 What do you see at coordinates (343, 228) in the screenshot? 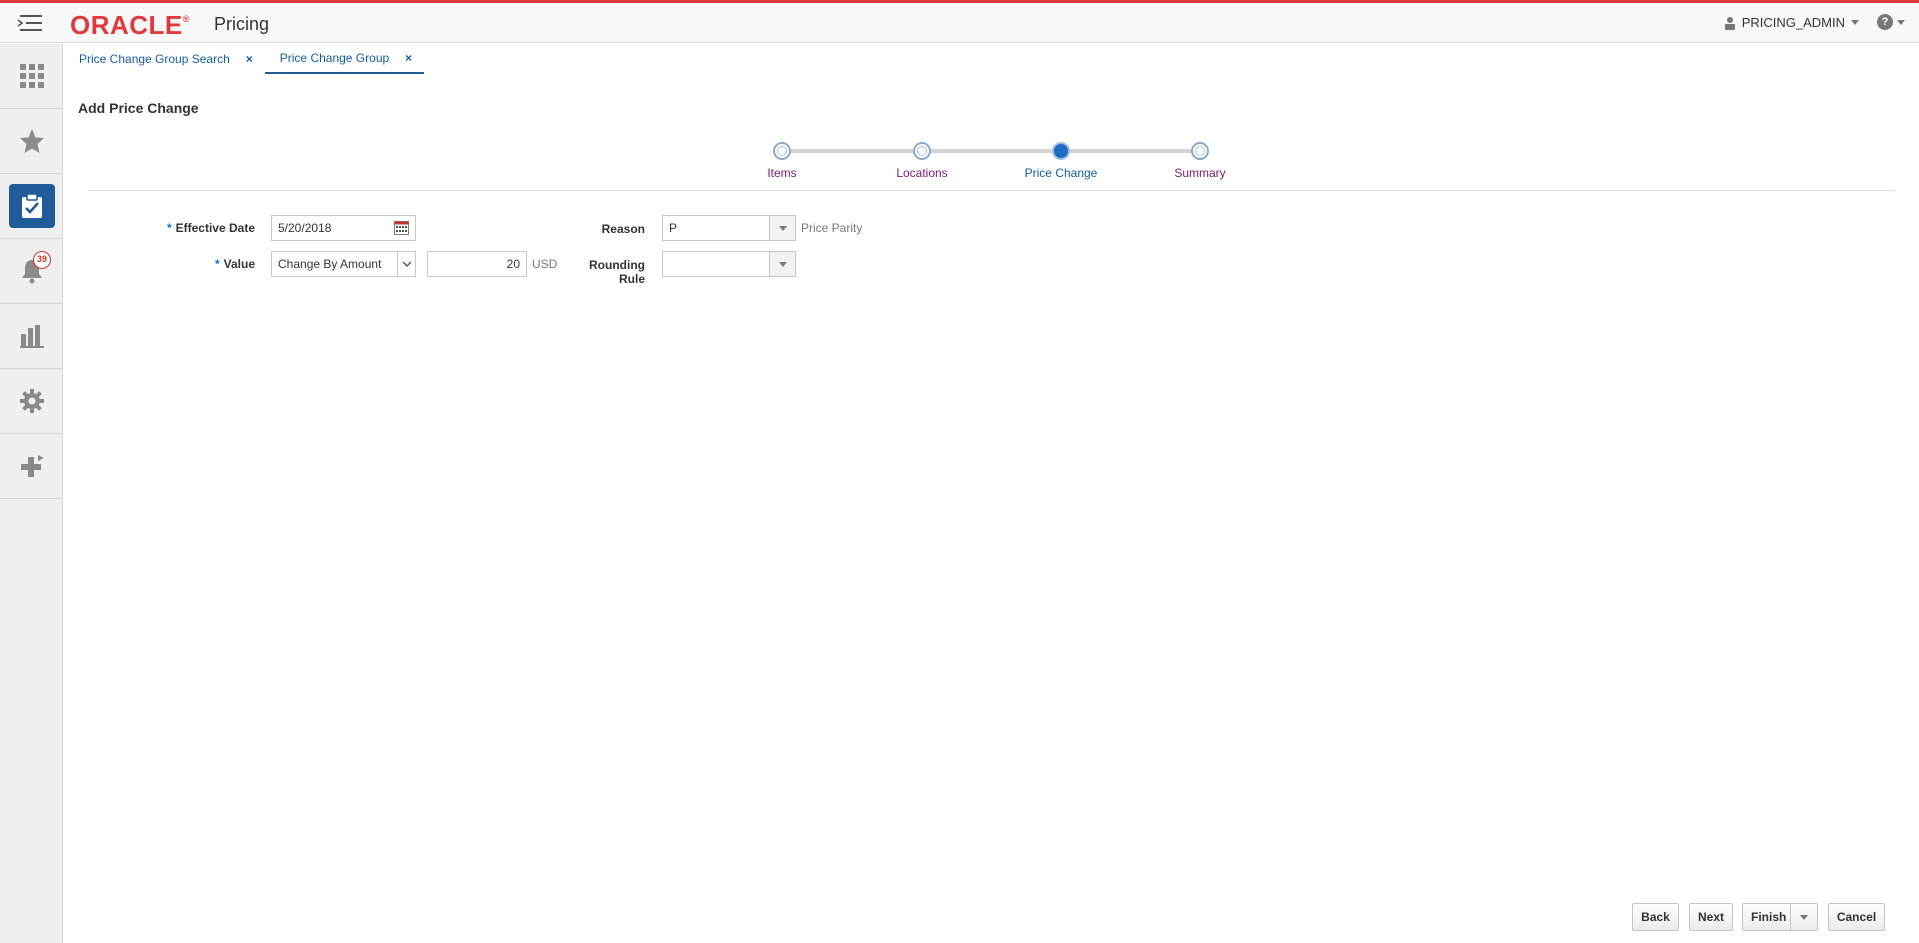
I see `effective-date-input: 5/20/2018` at bounding box center [343, 228].